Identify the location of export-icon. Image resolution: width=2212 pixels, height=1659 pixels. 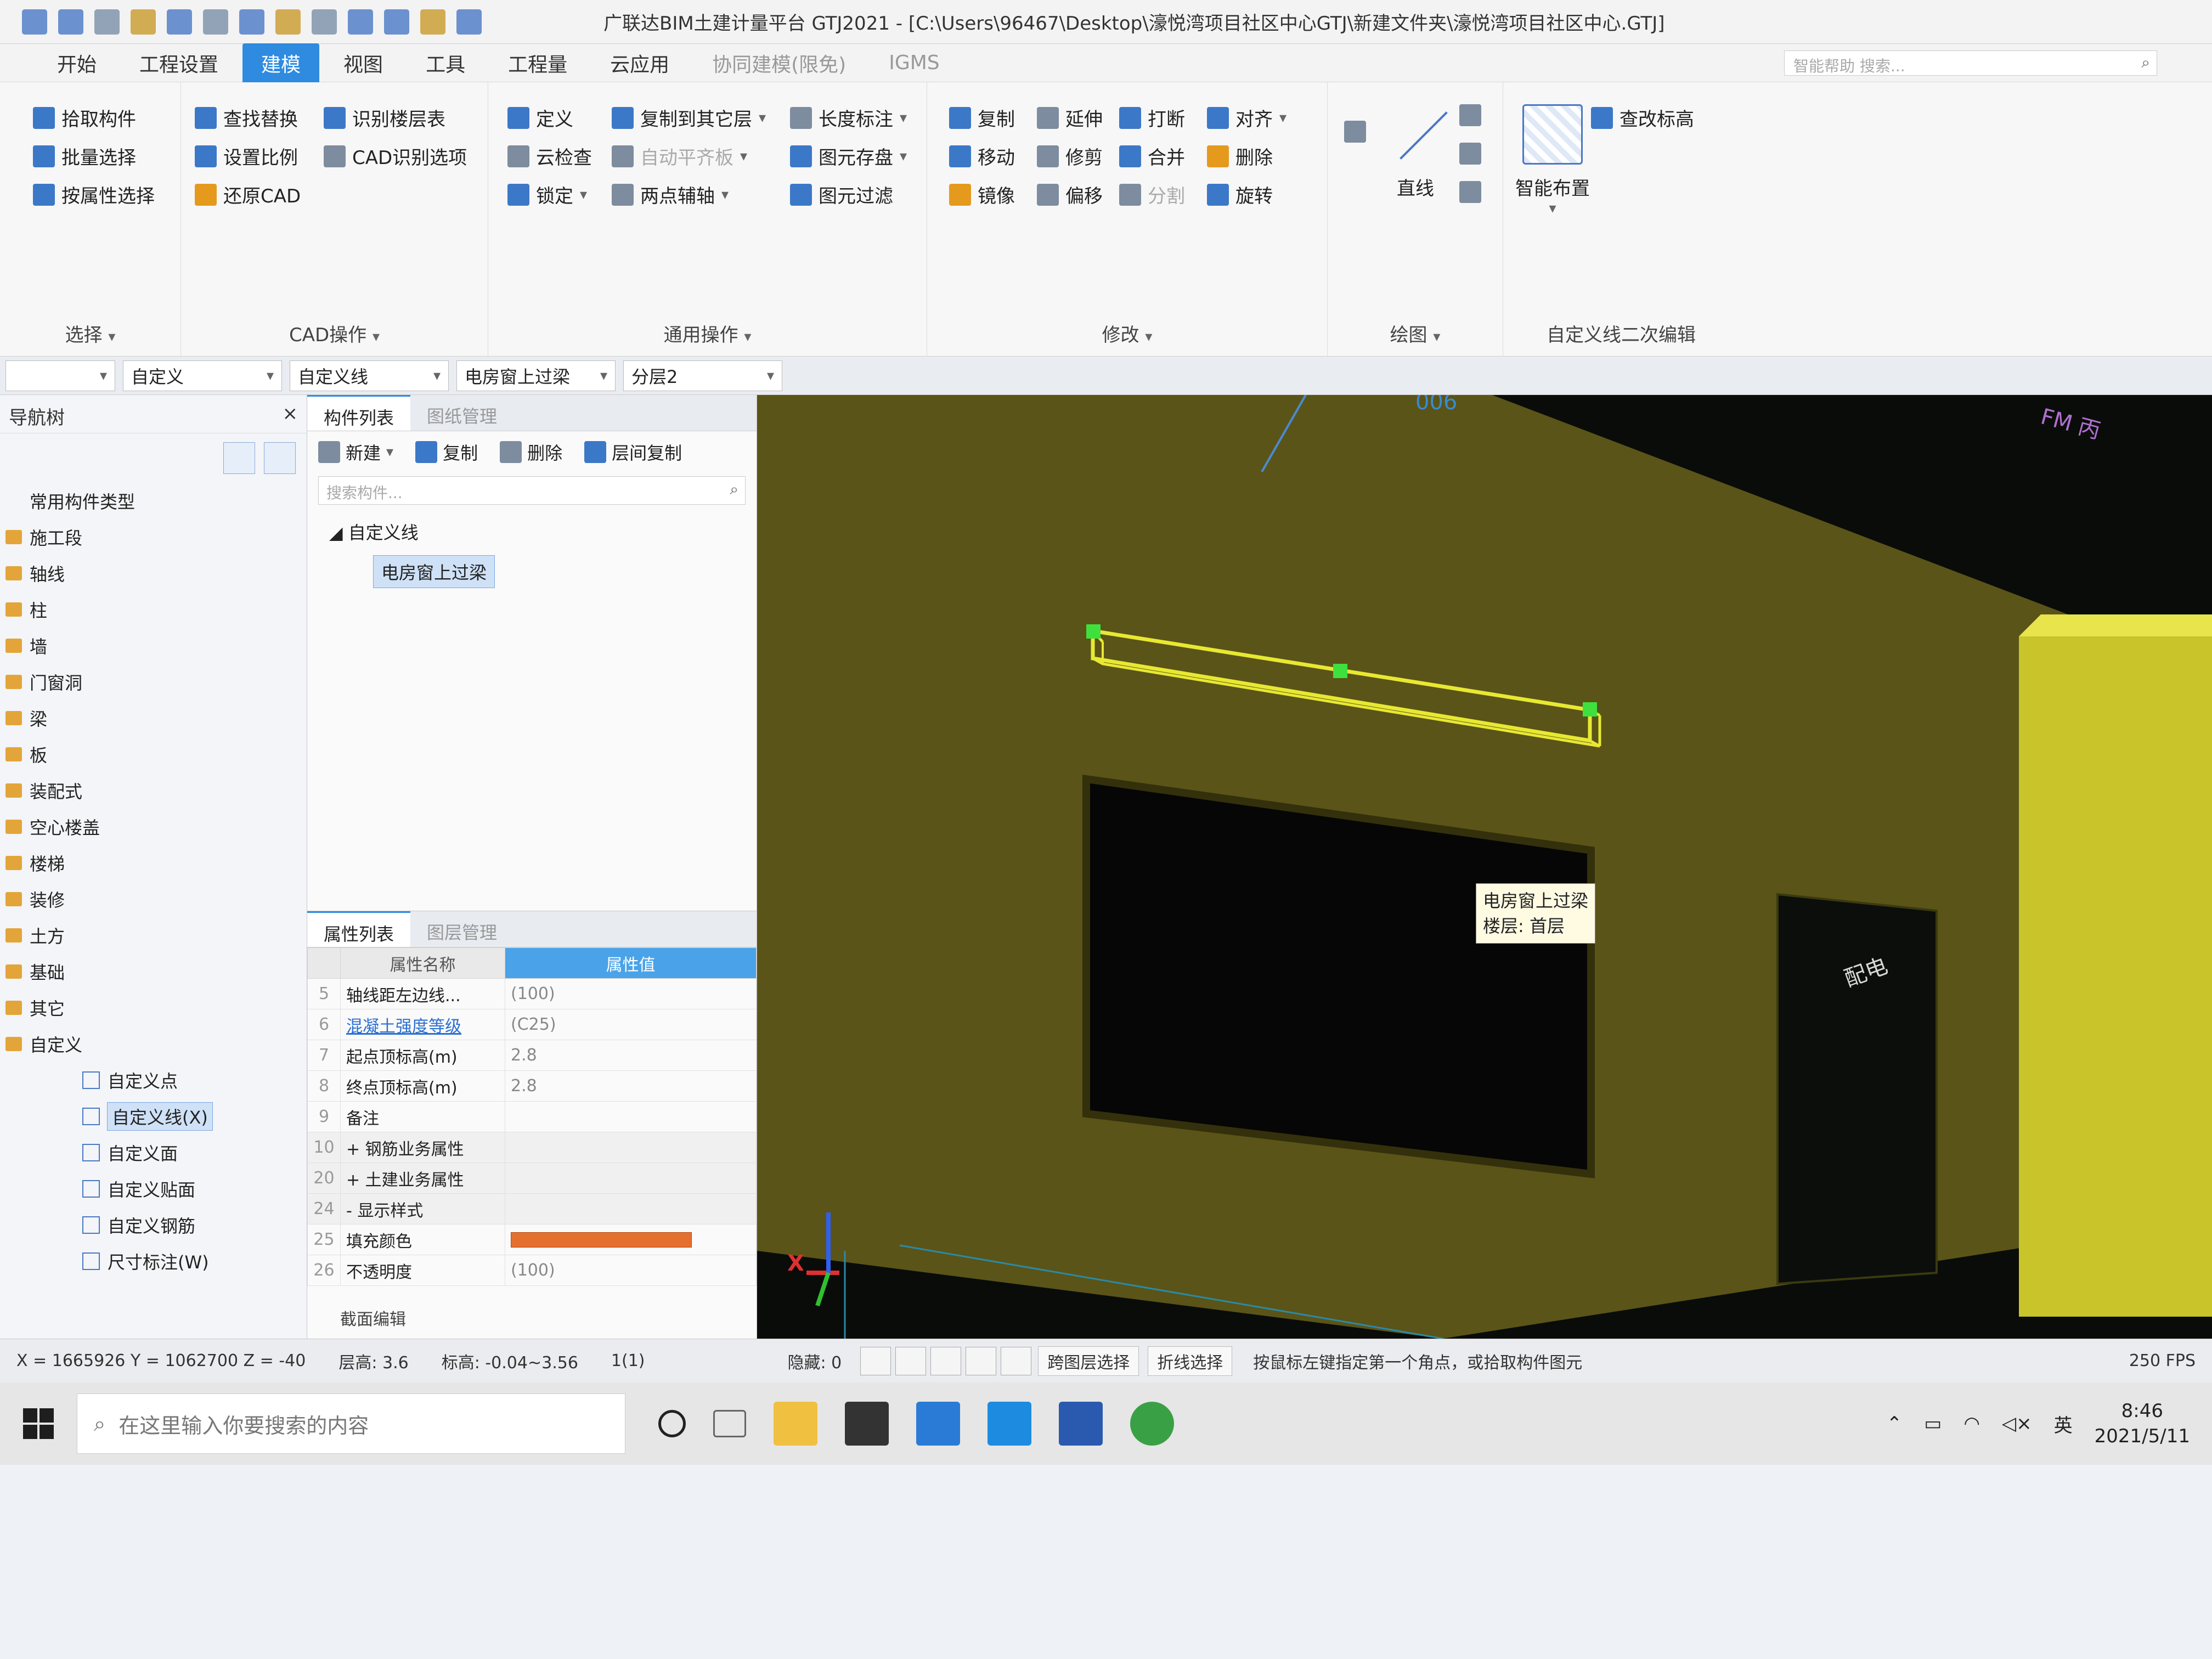
(469, 22).